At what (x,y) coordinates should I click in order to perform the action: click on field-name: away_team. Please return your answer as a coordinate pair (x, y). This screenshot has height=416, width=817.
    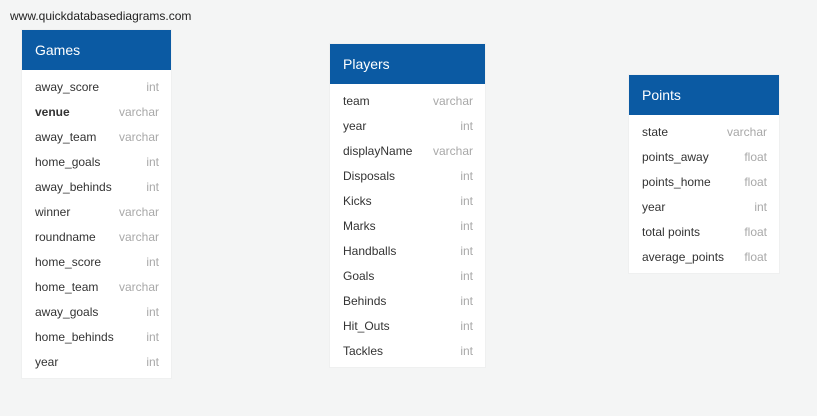
    Looking at the image, I should click on (66, 136).